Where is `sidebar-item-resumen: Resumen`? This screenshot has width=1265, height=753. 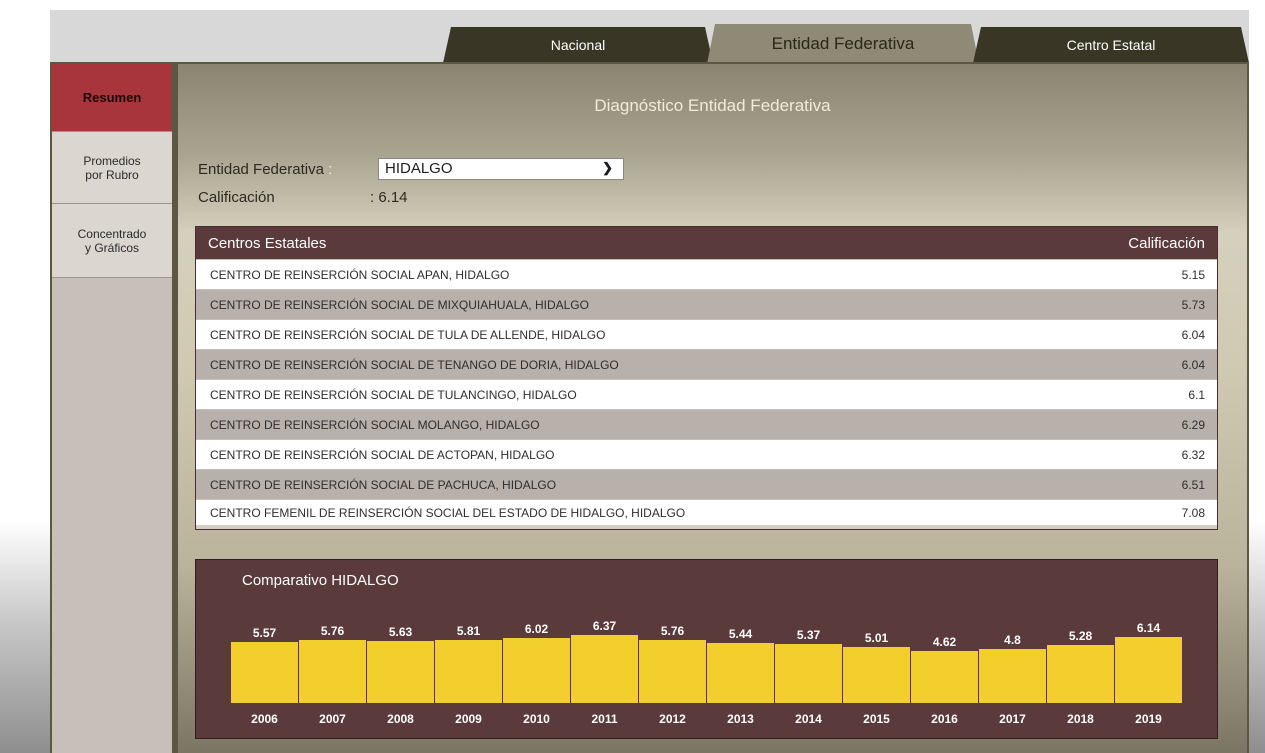 sidebar-item-resumen: Resumen is located at coordinates (112, 98).